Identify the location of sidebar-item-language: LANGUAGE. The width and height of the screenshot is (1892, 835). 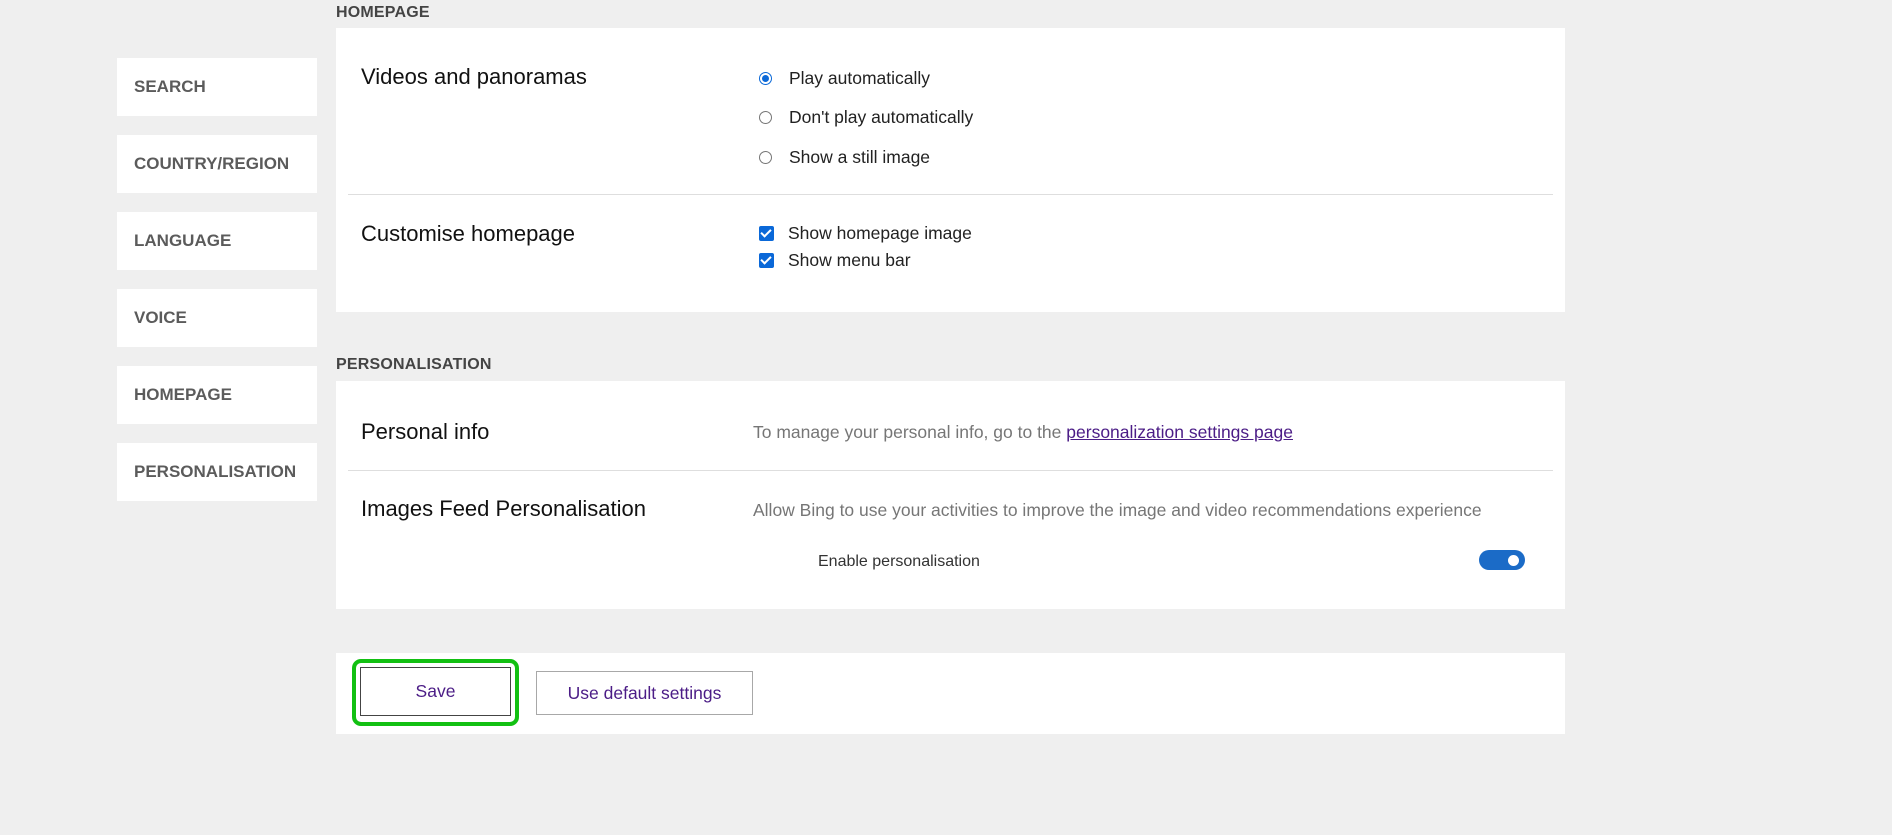
(217, 241).